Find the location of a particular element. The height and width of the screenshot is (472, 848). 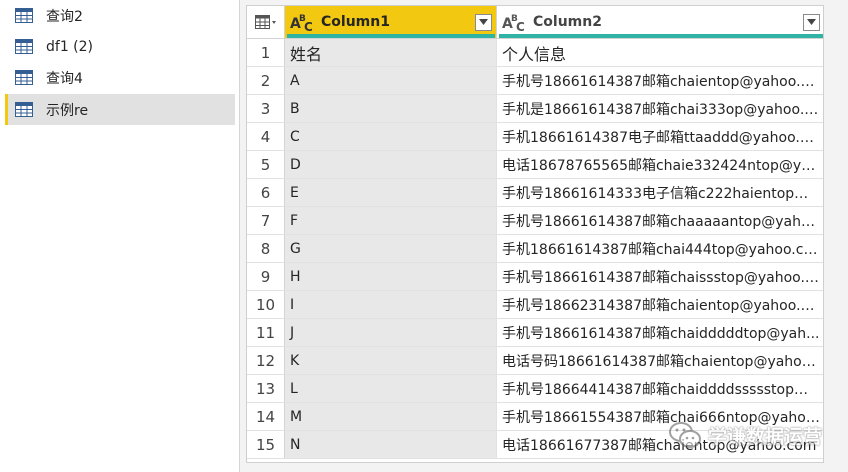

table-row: 15 N 电话18661677387邮箱chaientop@yahoo.com is located at coordinates (535, 445).